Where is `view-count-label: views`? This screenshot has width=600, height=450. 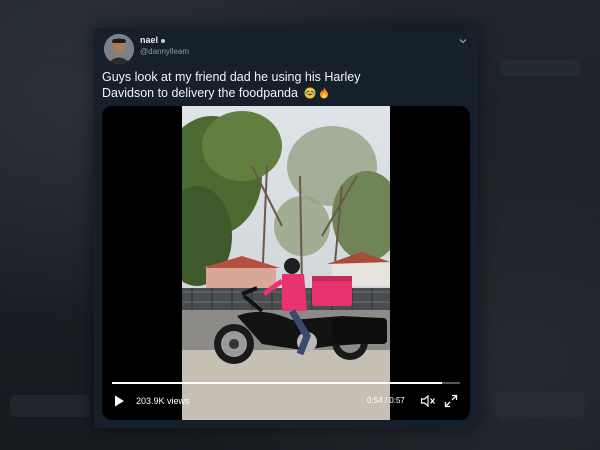 view-count-label: views is located at coordinates (178, 401).